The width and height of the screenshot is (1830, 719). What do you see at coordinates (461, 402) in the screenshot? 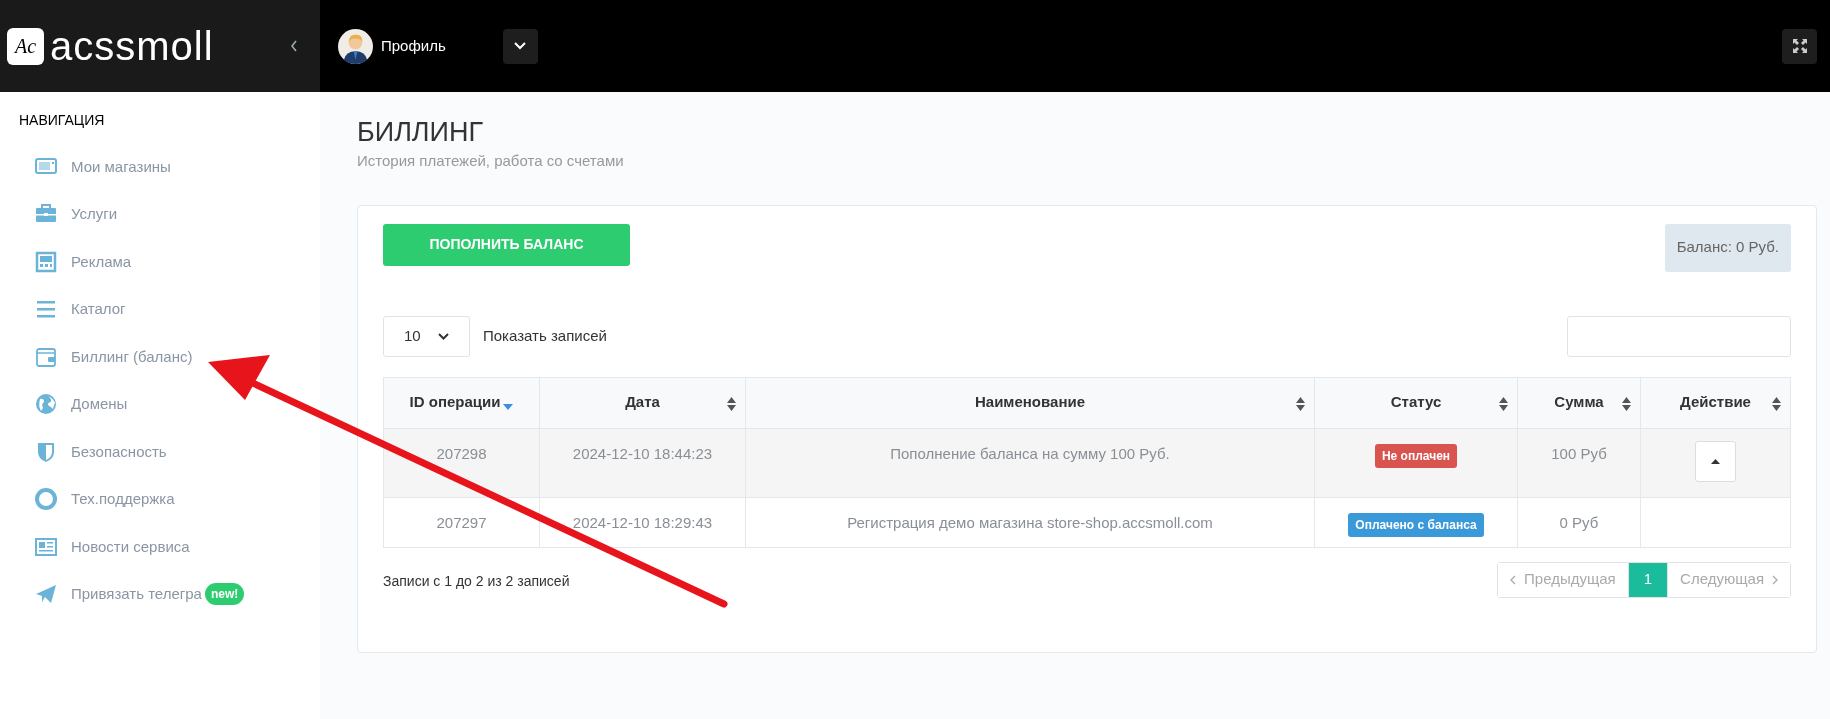
I see `column-header: ID операции` at bounding box center [461, 402].